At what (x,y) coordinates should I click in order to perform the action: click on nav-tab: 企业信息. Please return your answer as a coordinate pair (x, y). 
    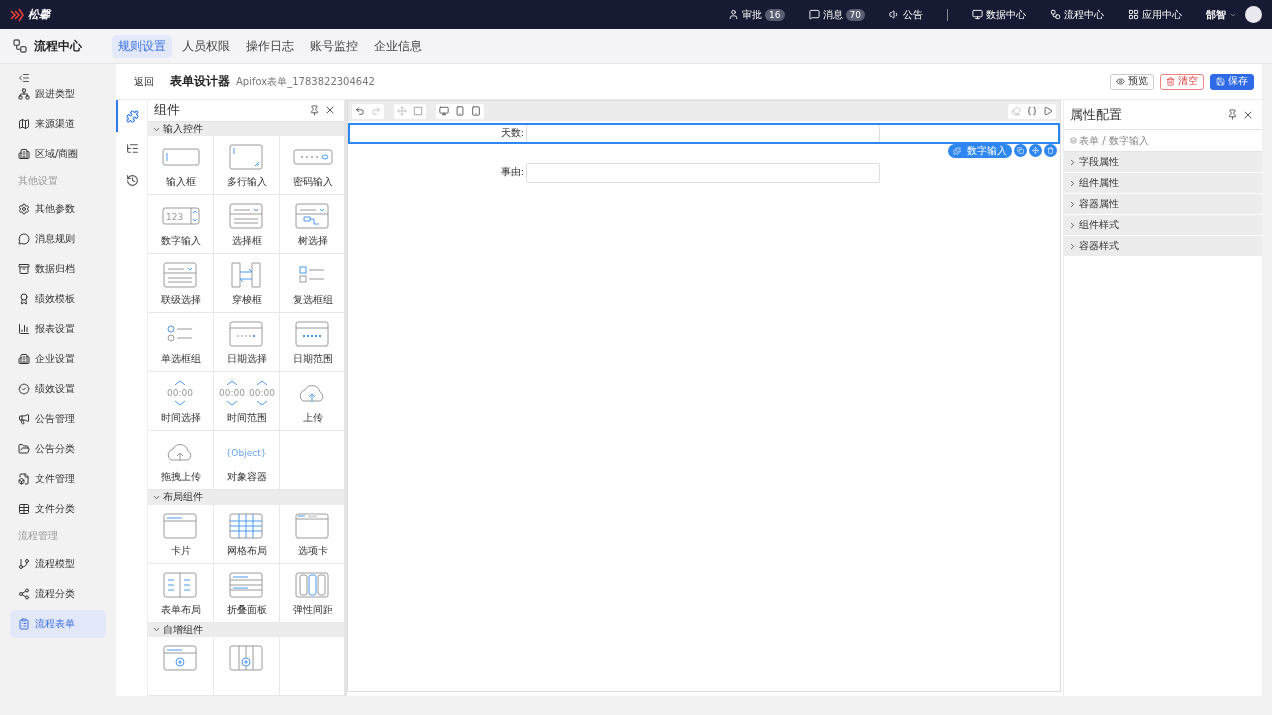
    Looking at the image, I should click on (398, 46).